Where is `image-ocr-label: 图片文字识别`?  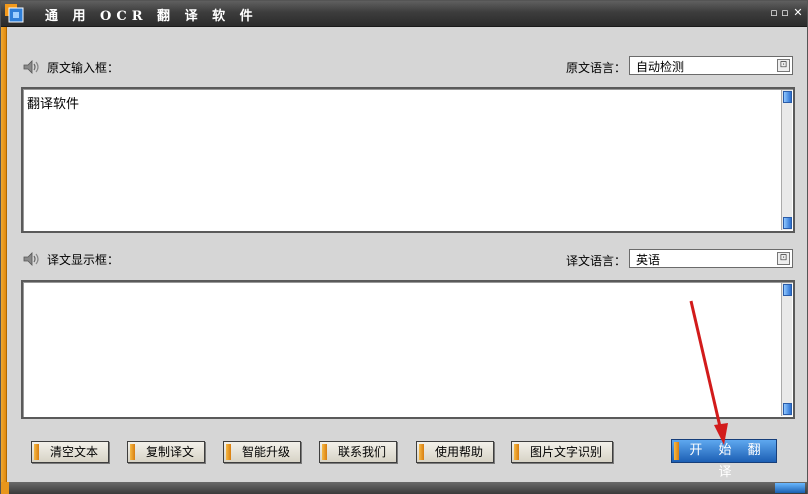 image-ocr-label: 图片文字识别 is located at coordinates (565, 452).